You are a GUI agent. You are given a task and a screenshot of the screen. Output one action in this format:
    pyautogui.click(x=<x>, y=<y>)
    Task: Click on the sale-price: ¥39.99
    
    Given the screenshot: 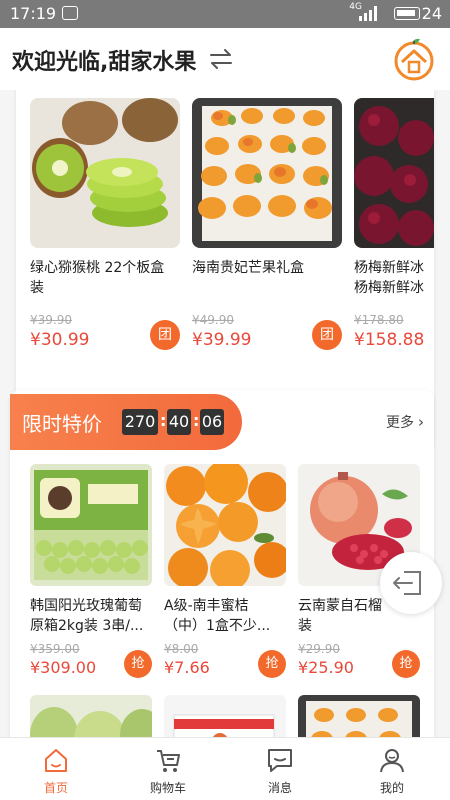 What is the action you would take?
    pyautogui.click(x=222, y=340)
    